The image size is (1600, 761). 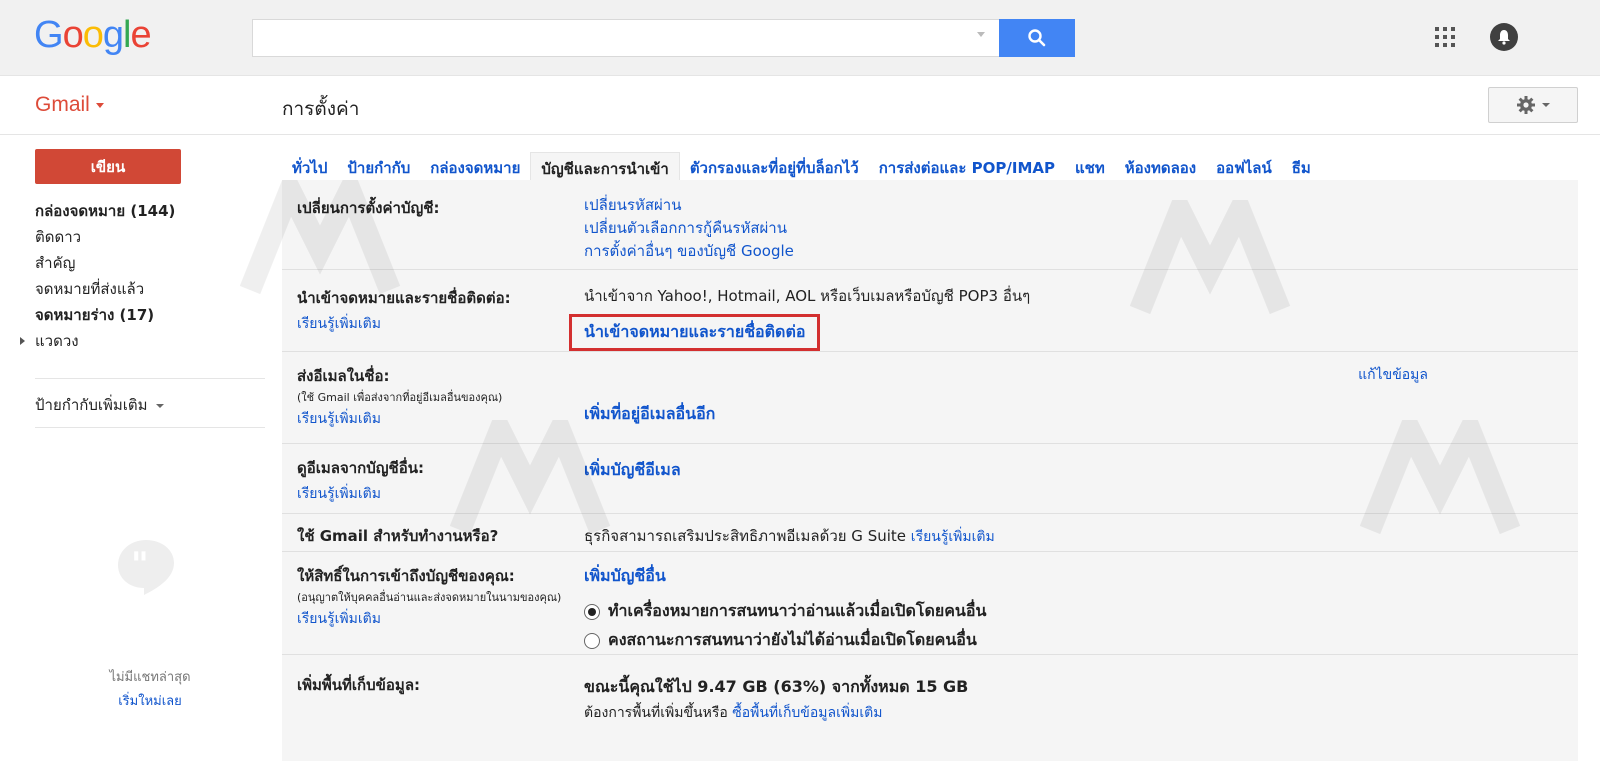 What do you see at coordinates (592, 640) in the screenshot?
I see `radio-unchecked` at bounding box center [592, 640].